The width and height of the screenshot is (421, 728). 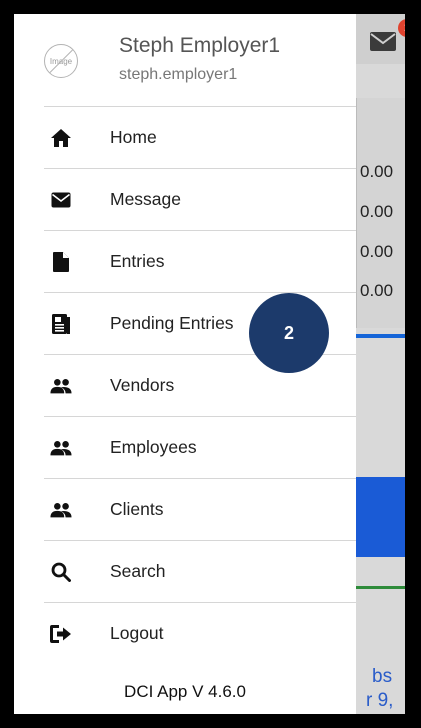 What do you see at coordinates (380, 517) in the screenshot?
I see `background-button` at bounding box center [380, 517].